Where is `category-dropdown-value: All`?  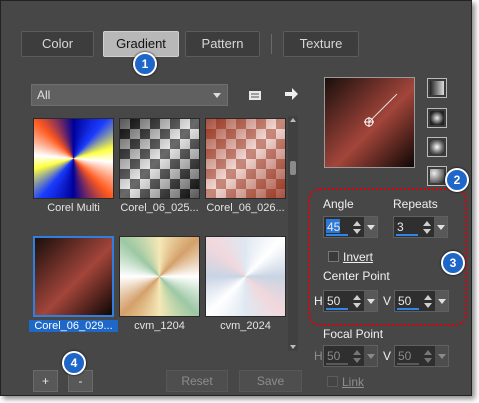
category-dropdown-value: All is located at coordinates (44, 95).